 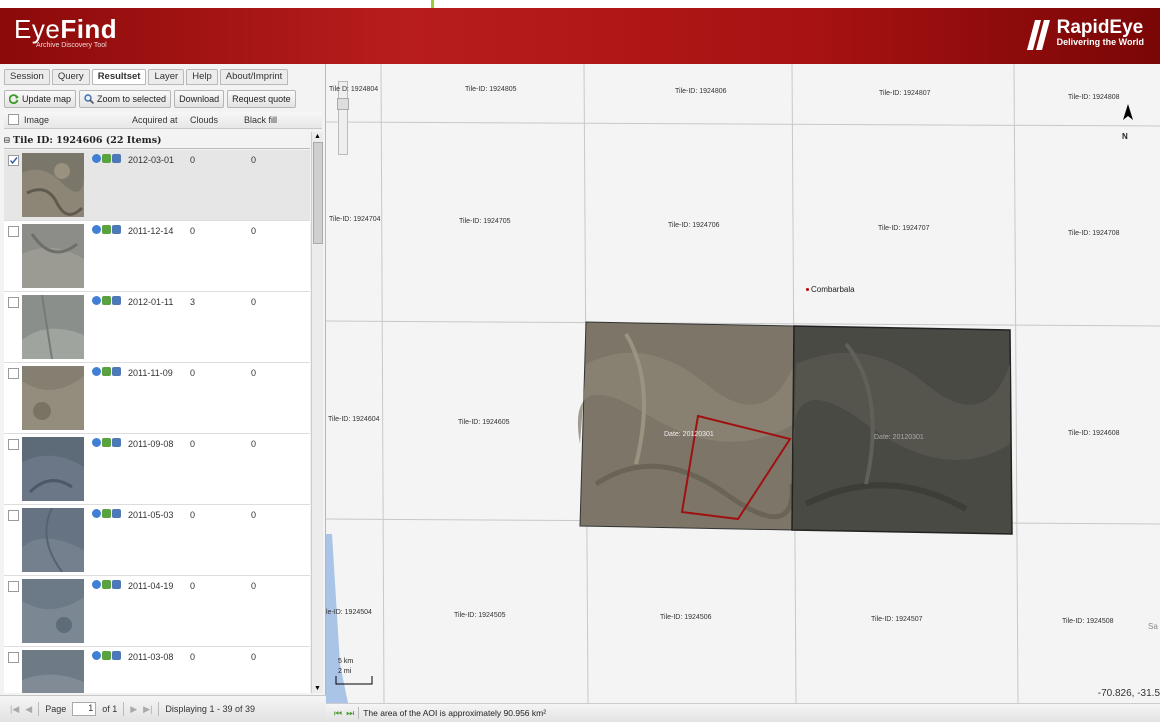 What do you see at coordinates (157, 327) in the screenshot?
I see `result-row: 2012-01-11 3 0` at bounding box center [157, 327].